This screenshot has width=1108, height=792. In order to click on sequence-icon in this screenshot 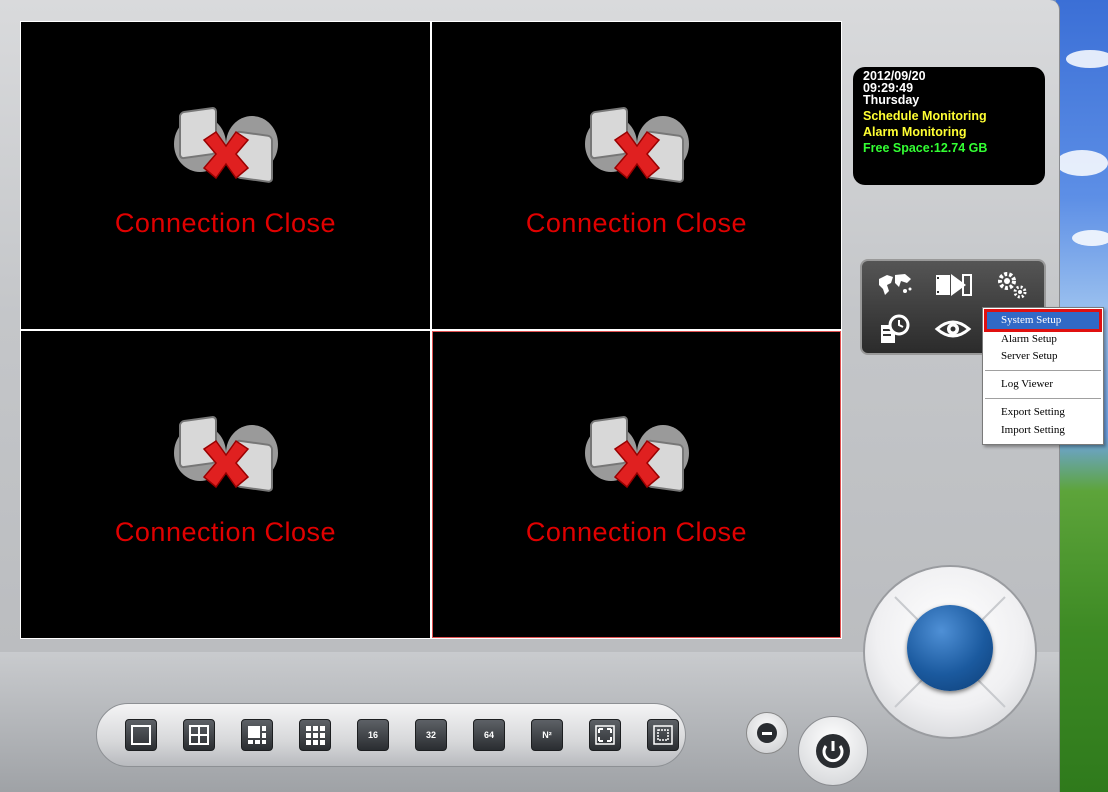, I will do `click(663, 735)`.